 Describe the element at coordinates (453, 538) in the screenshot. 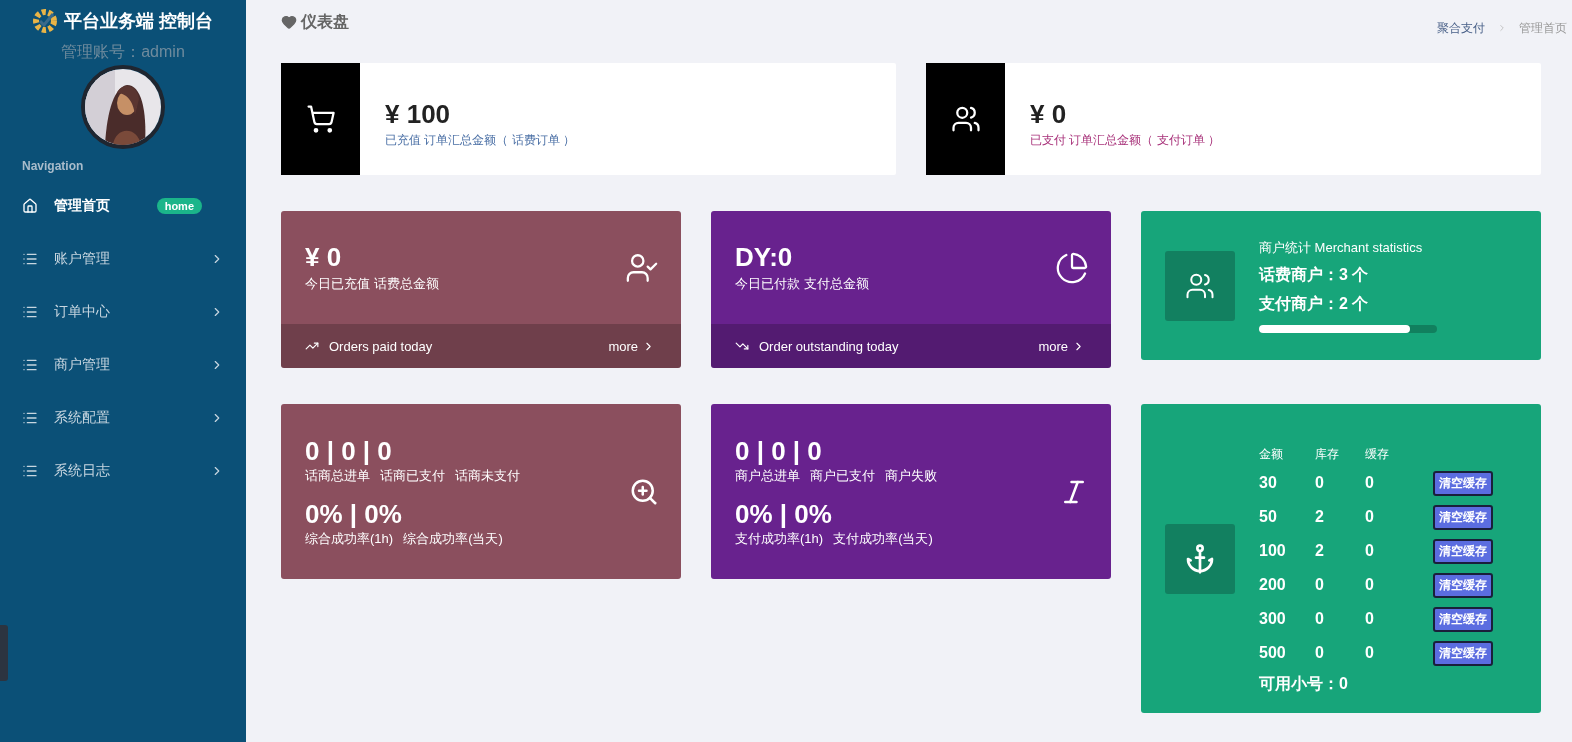

I see `rate-label: 综合成功率(当天)` at that location.